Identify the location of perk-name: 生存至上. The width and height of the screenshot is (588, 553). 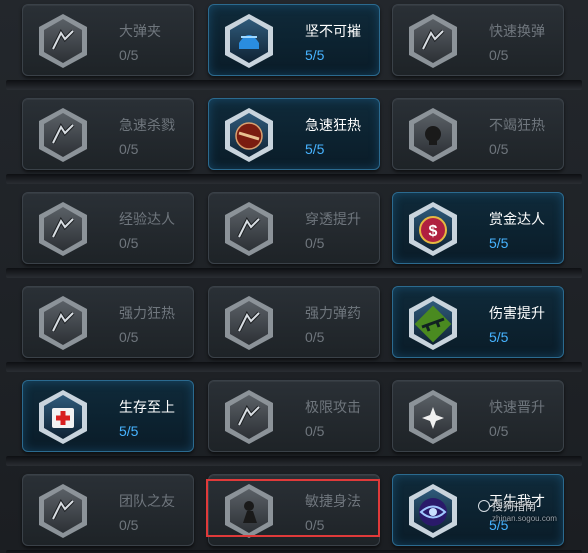
(147, 407).